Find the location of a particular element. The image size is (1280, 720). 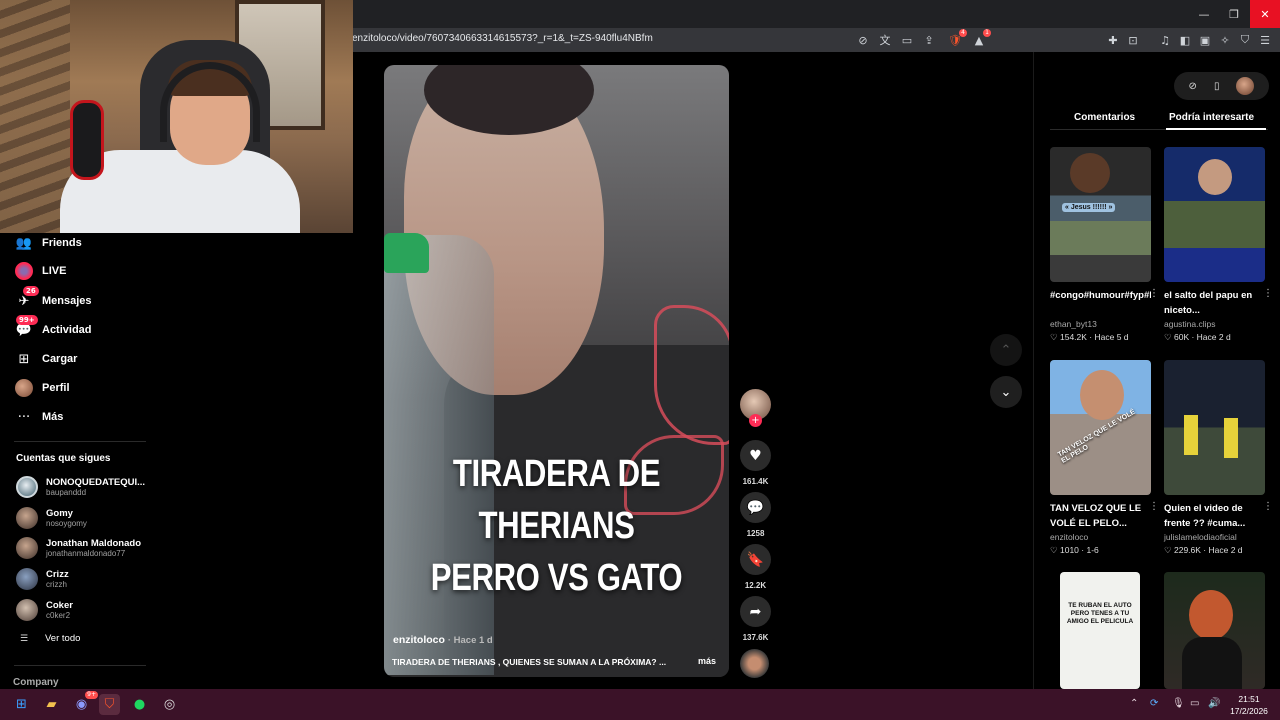

music-icon: ♫ is located at coordinates (1165, 40).